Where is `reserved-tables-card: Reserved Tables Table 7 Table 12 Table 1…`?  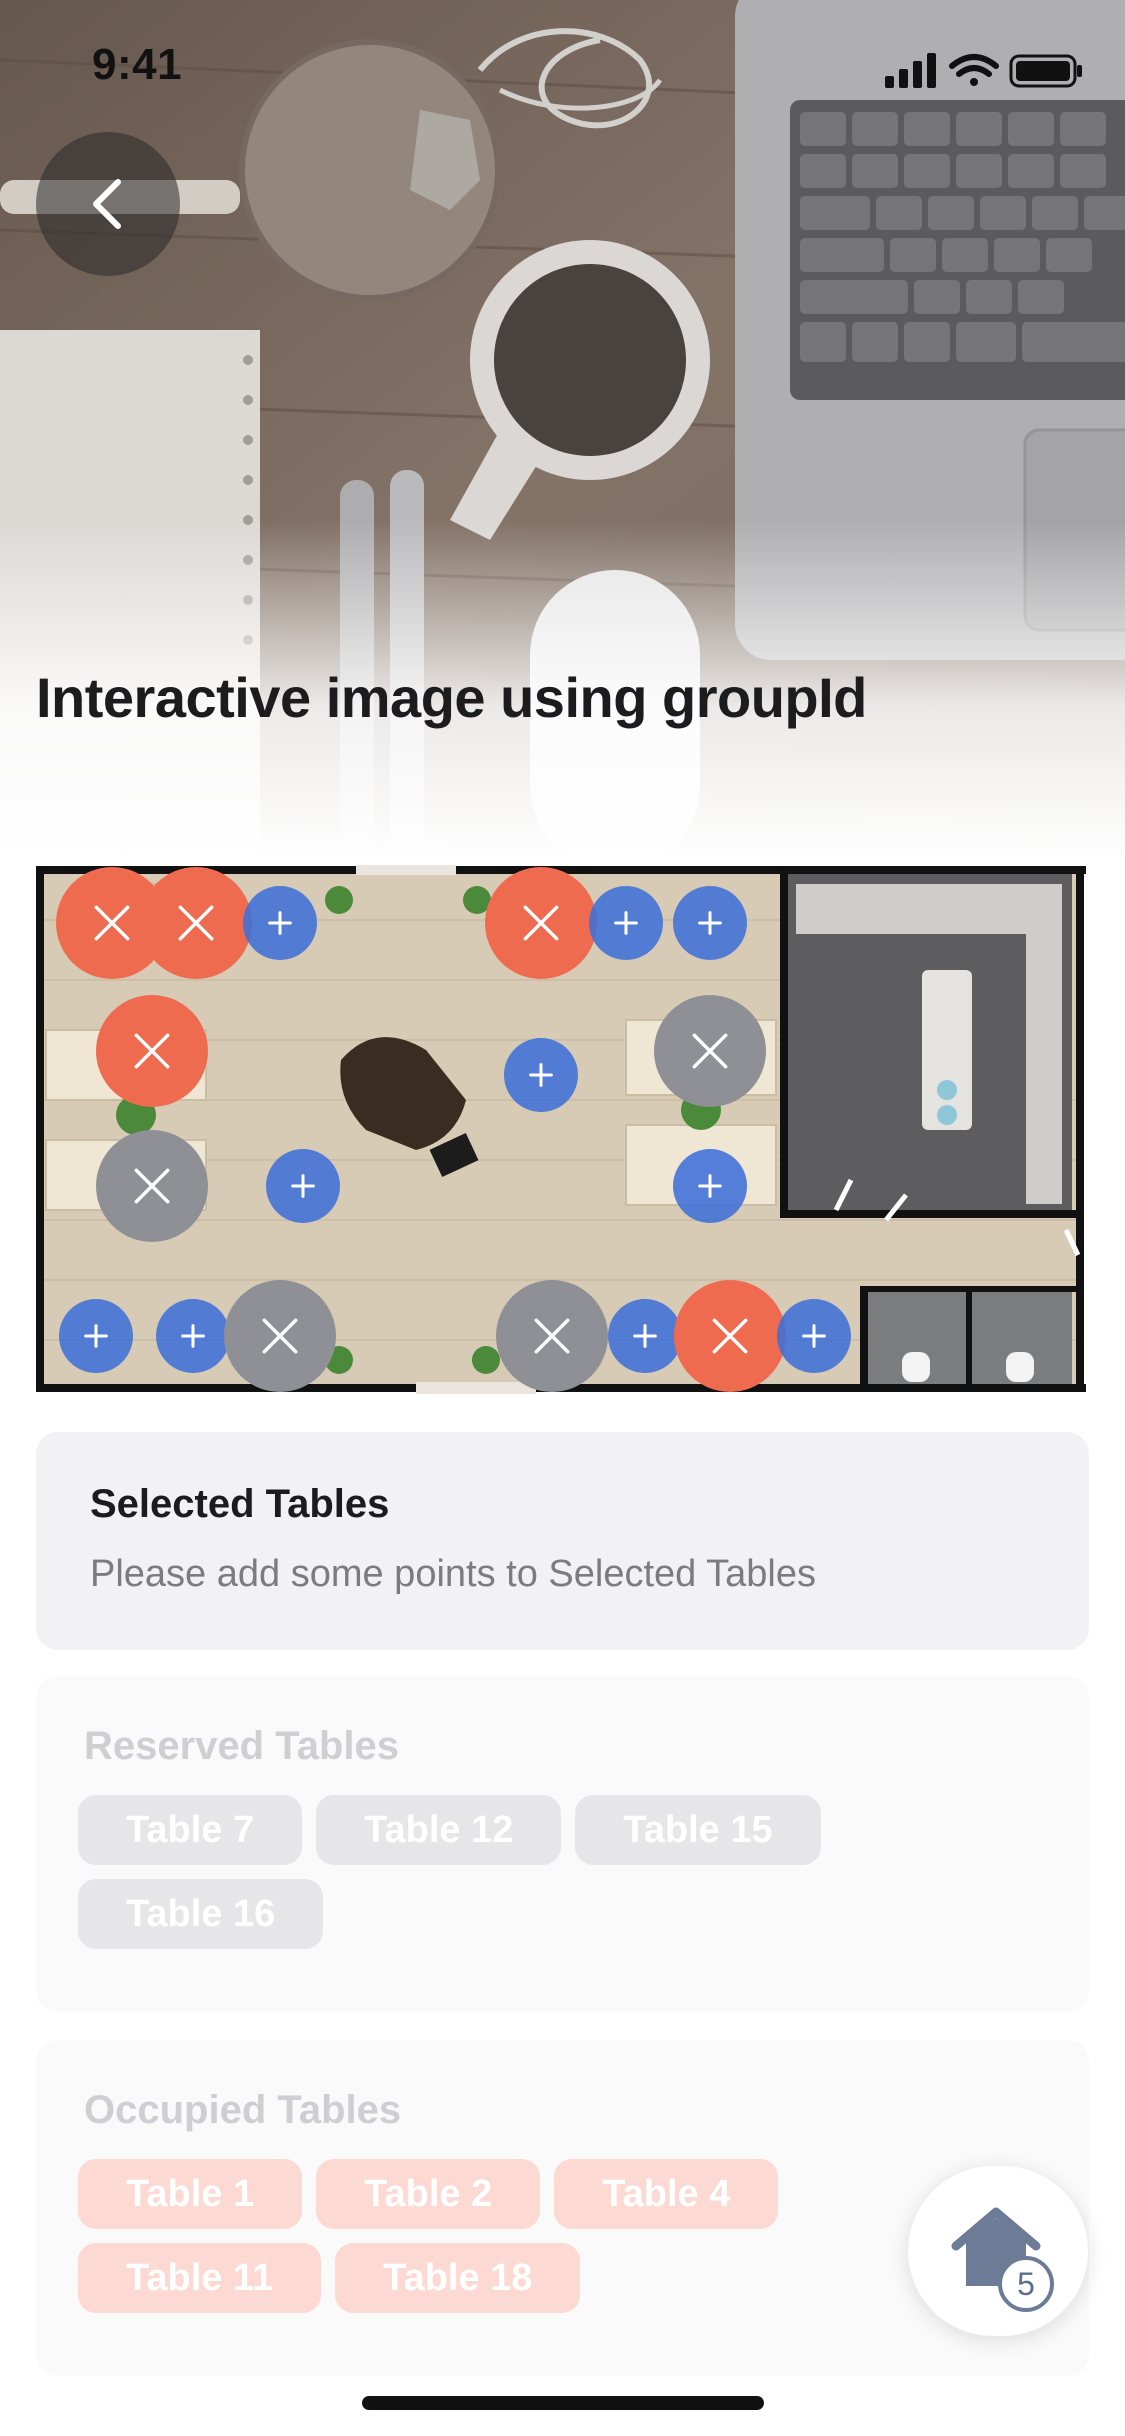 reserved-tables-card: Reserved Tables Table 7 Table 12 Table 1… is located at coordinates (562, 1844).